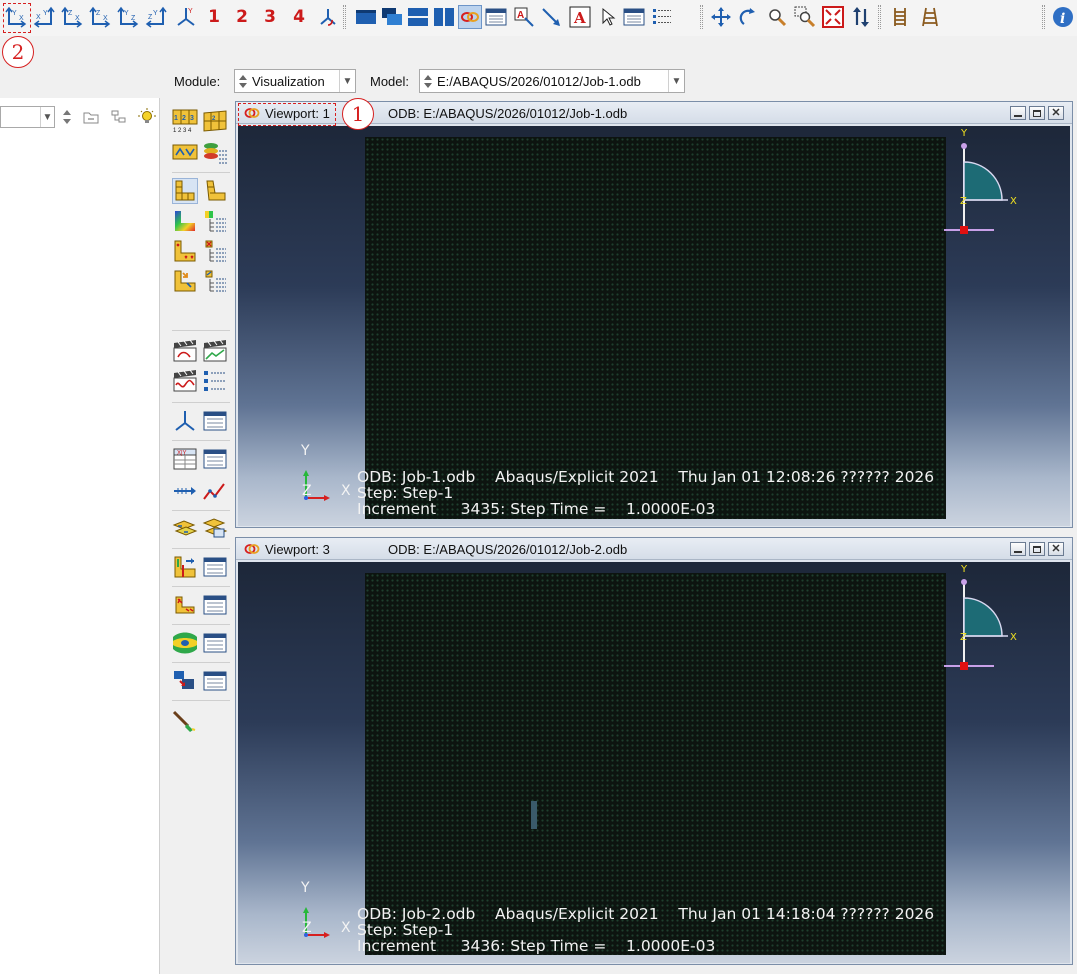  I want to click on create-text-annotation-button: A, so click(524, 17).